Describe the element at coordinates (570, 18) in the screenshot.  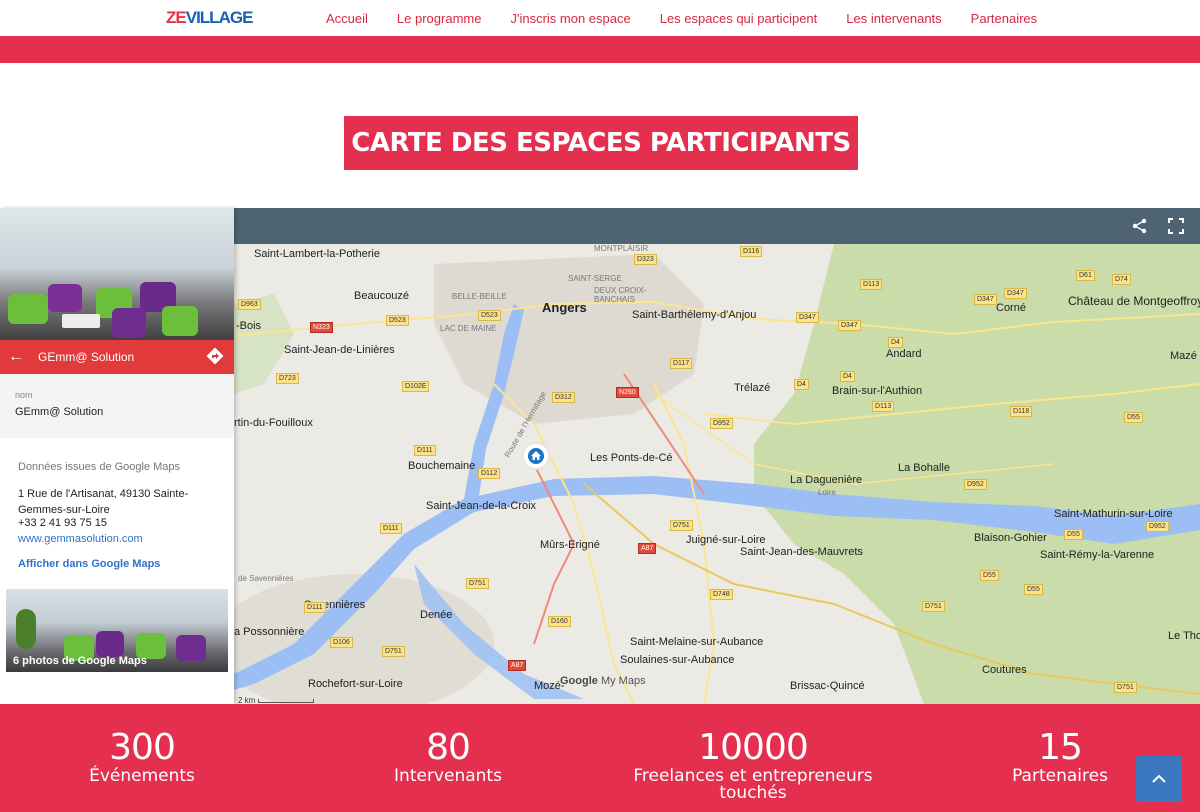
I see `nav-inscris: J'inscris mon espace` at that location.